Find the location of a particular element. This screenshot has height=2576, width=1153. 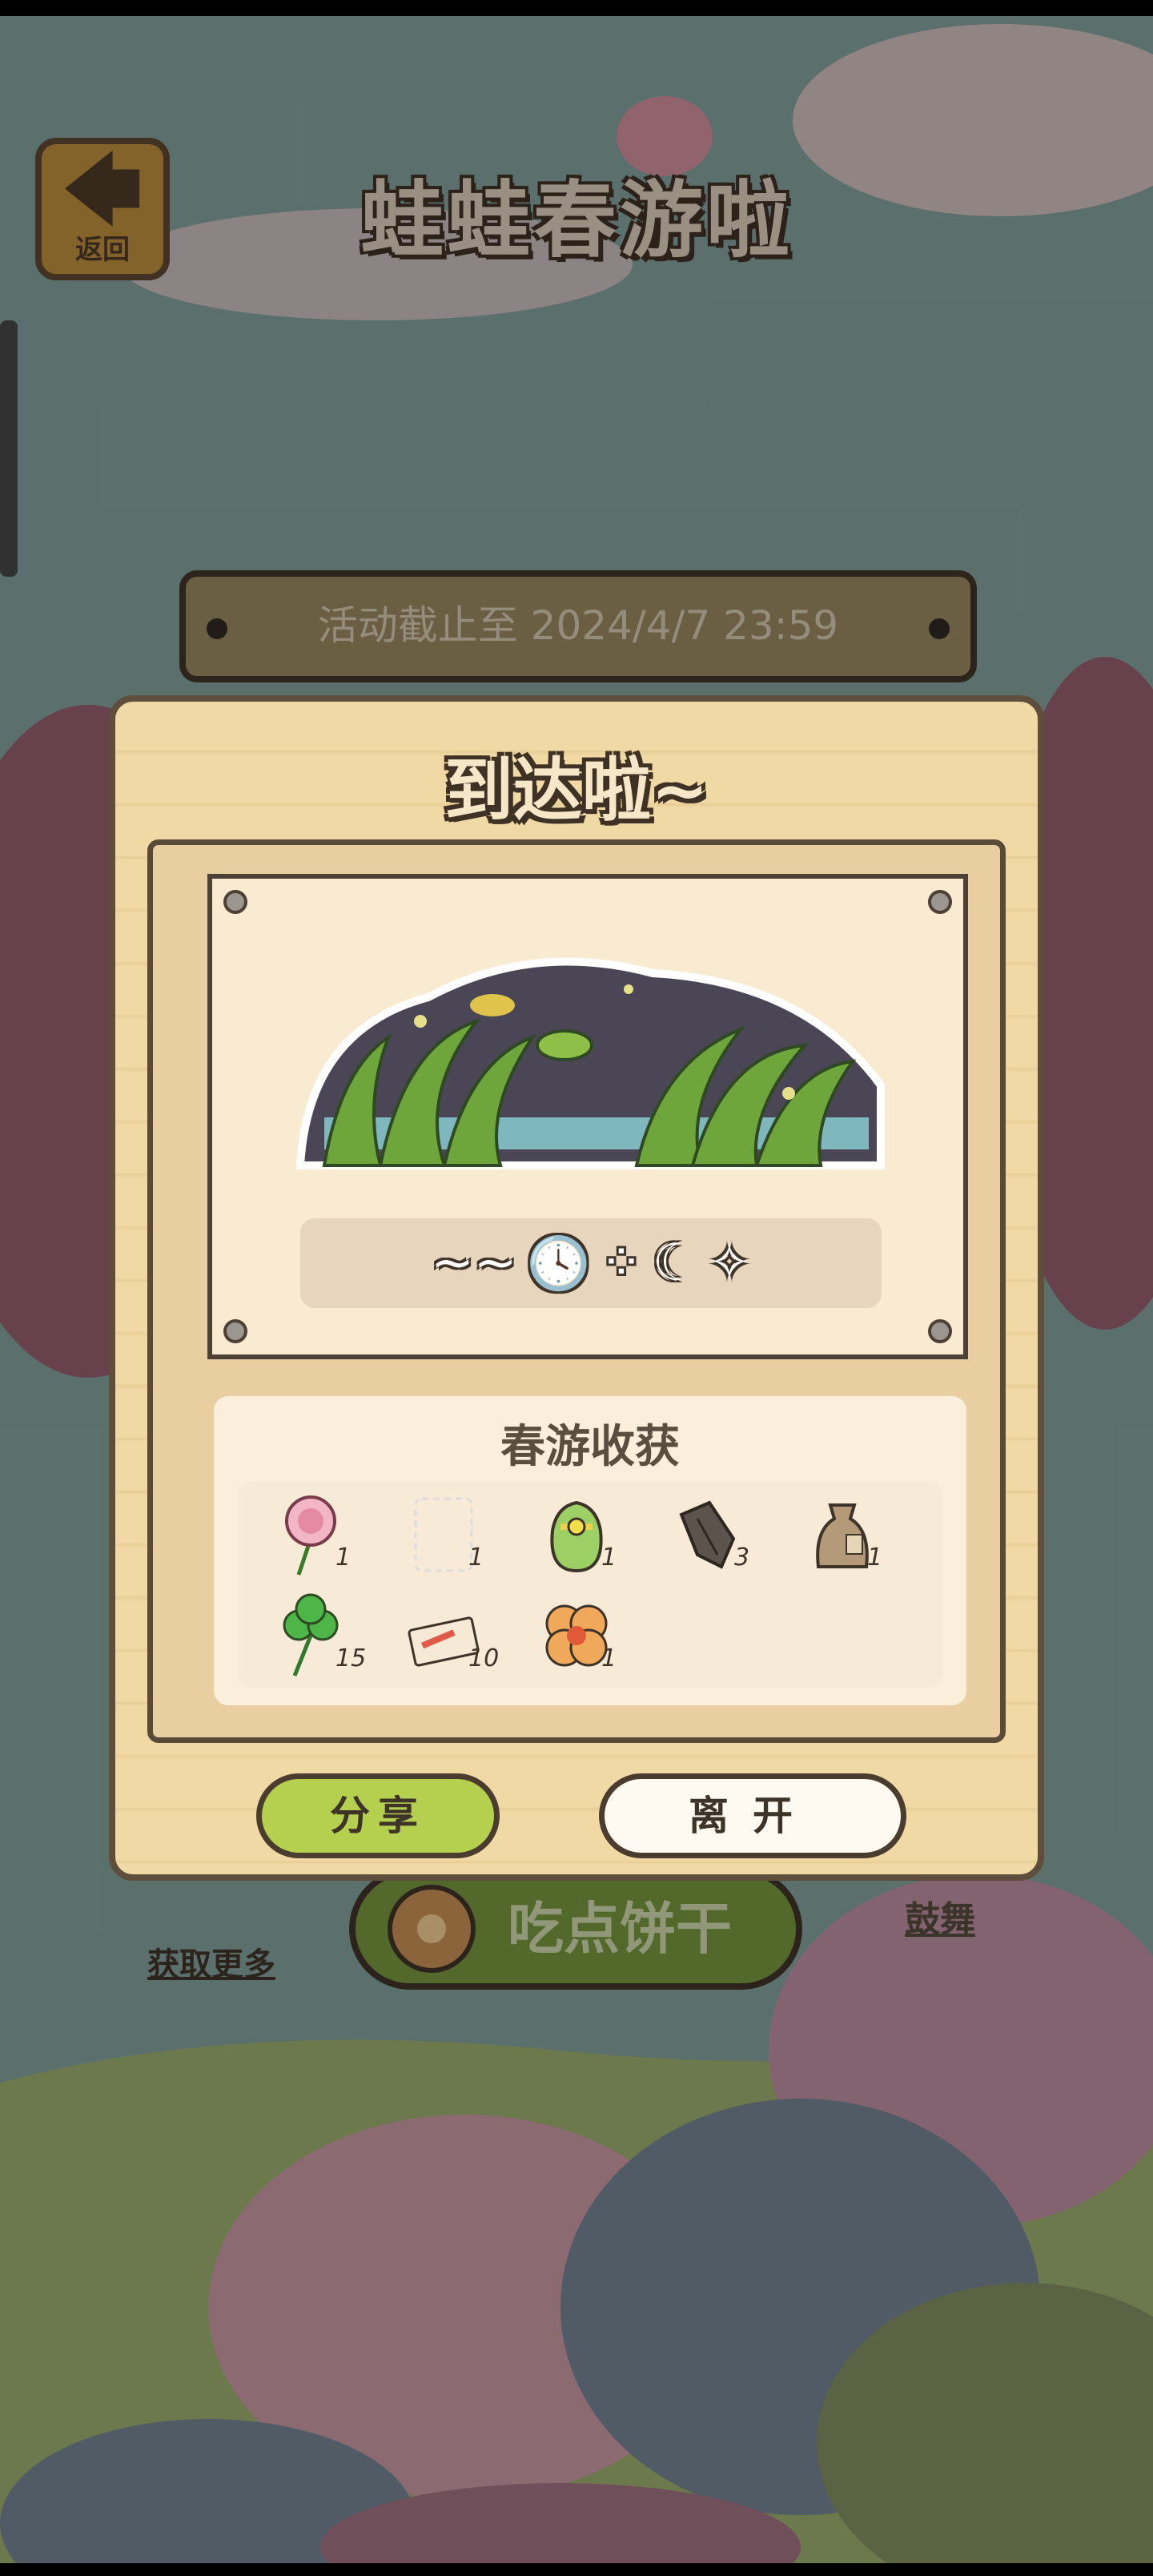

item-count: 15 is located at coordinates (351, 1658).